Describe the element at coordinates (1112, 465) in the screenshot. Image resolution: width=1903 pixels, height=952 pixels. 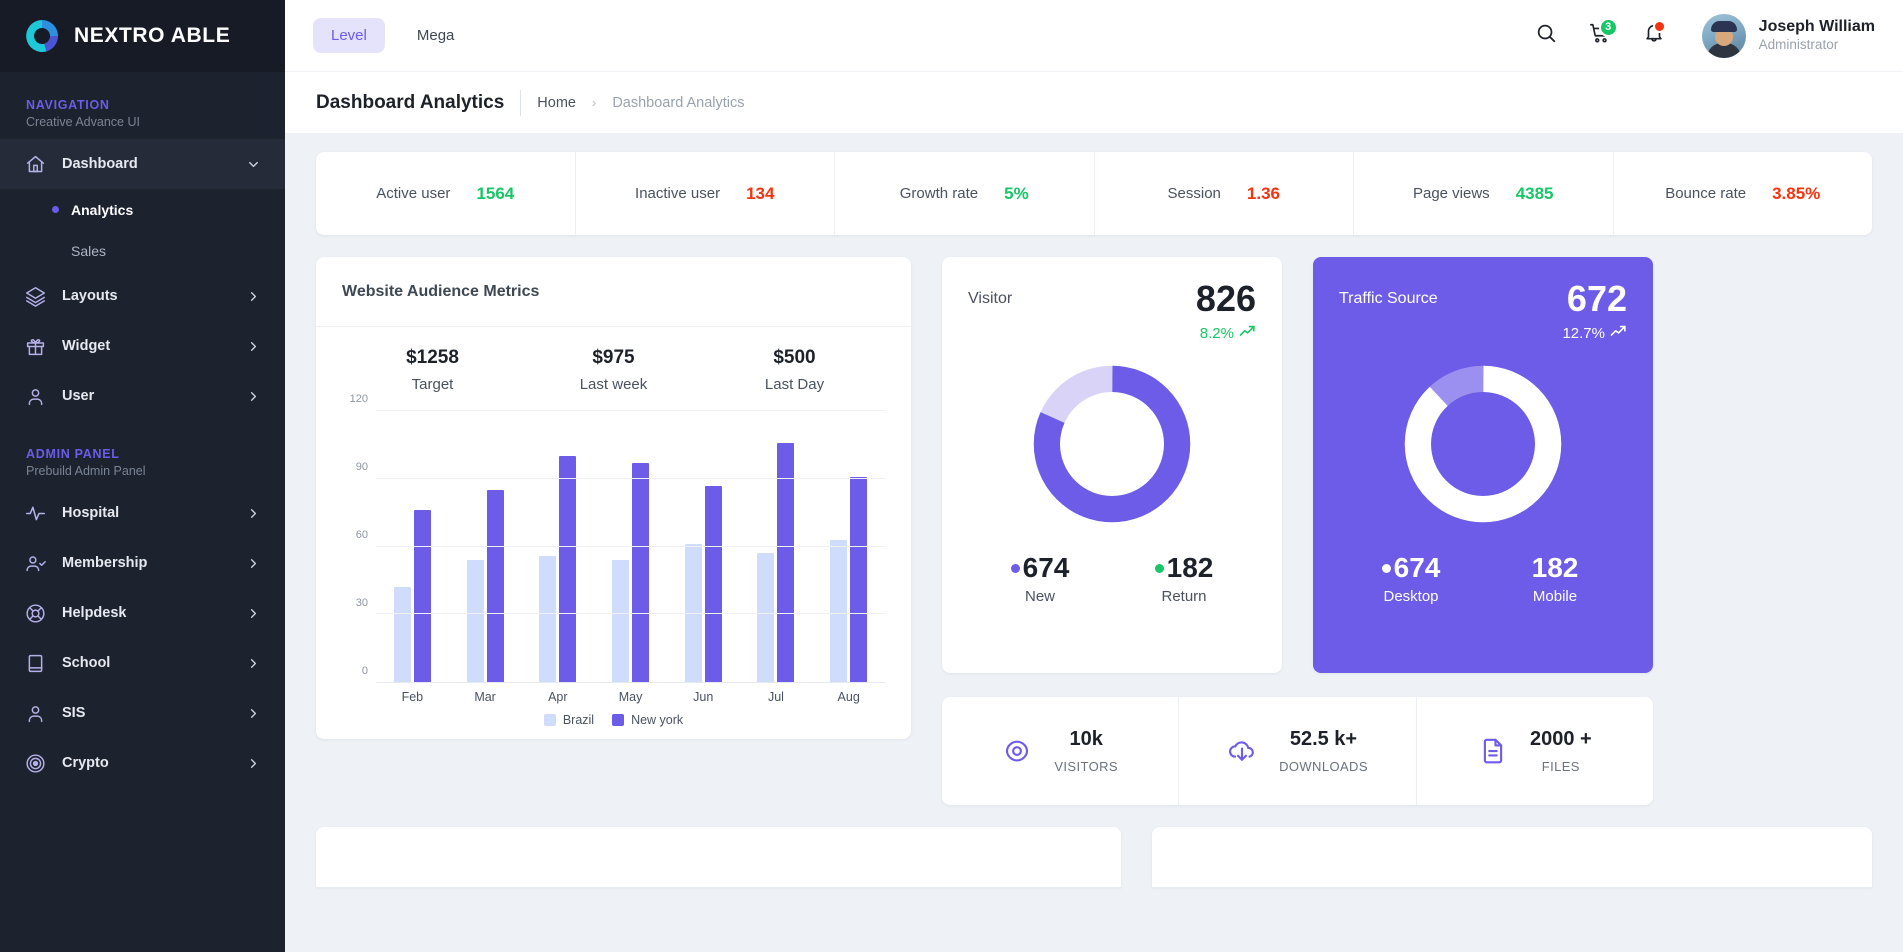
I see `visitor-card: Visitor 826 8.2% 674 New 182 Return` at that location.